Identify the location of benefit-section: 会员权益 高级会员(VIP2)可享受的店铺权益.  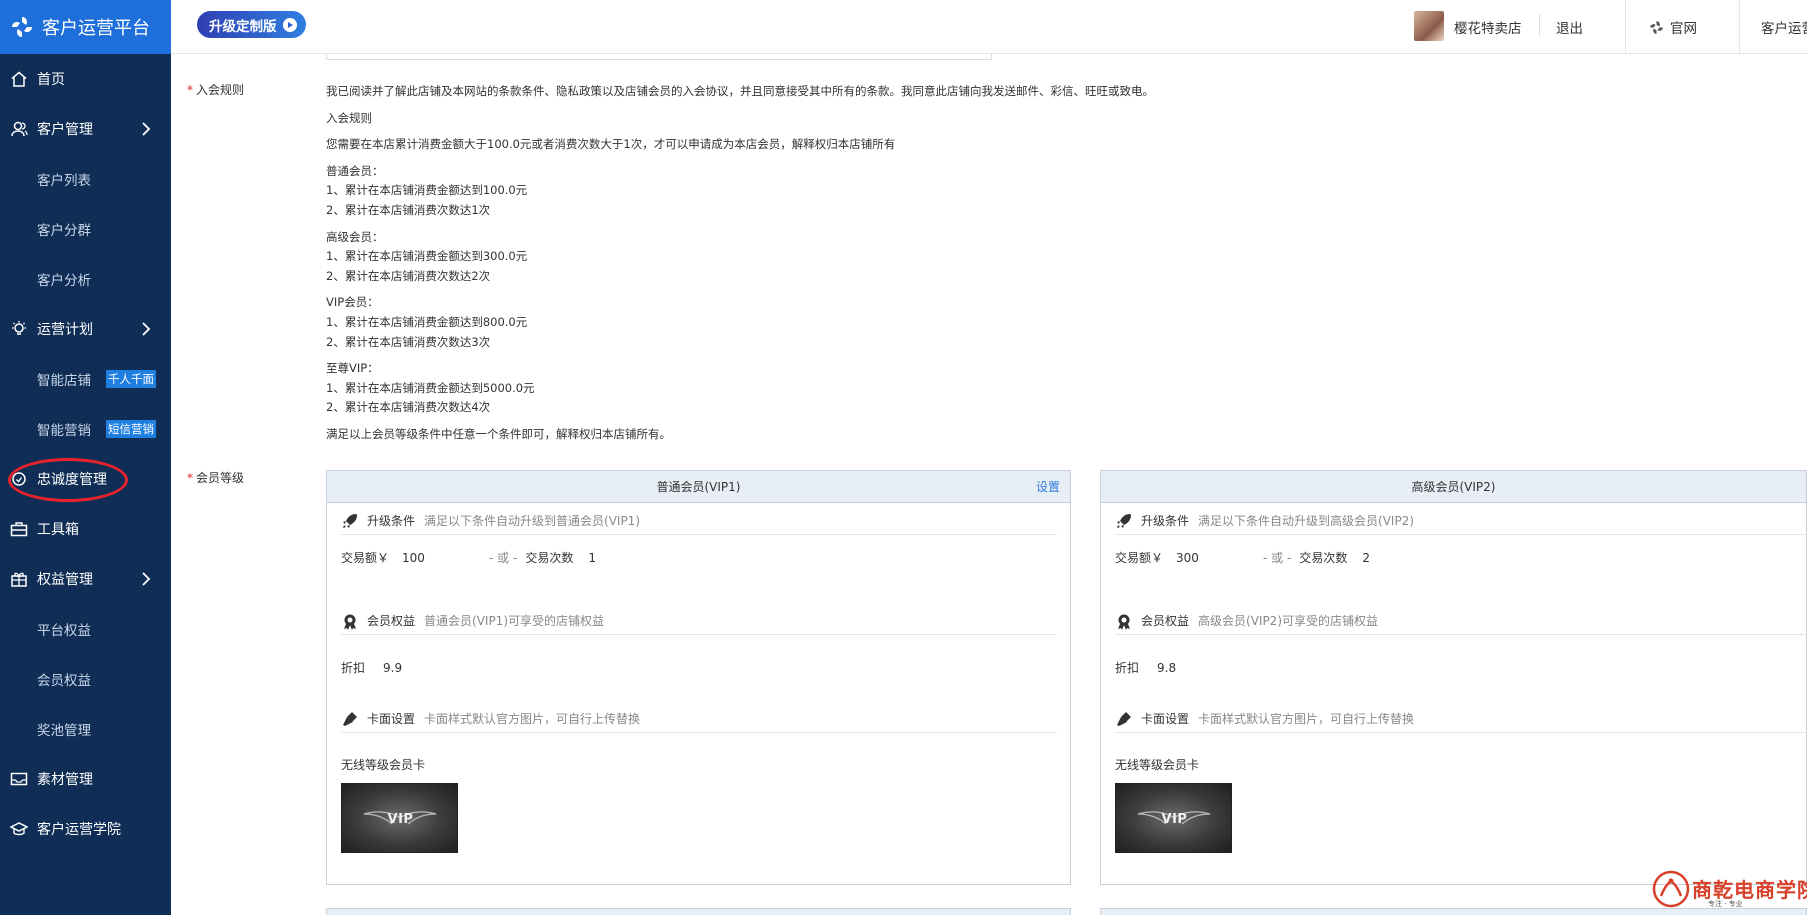
(1461, 621).